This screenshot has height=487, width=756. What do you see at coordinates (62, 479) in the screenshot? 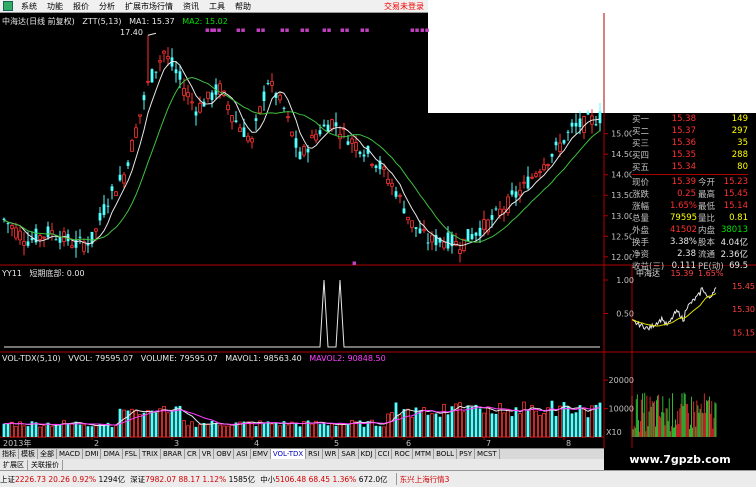
I see `status-sh: 上证2226.73 20.26 0.92% 1294亿` at bounding box center [62, 479].